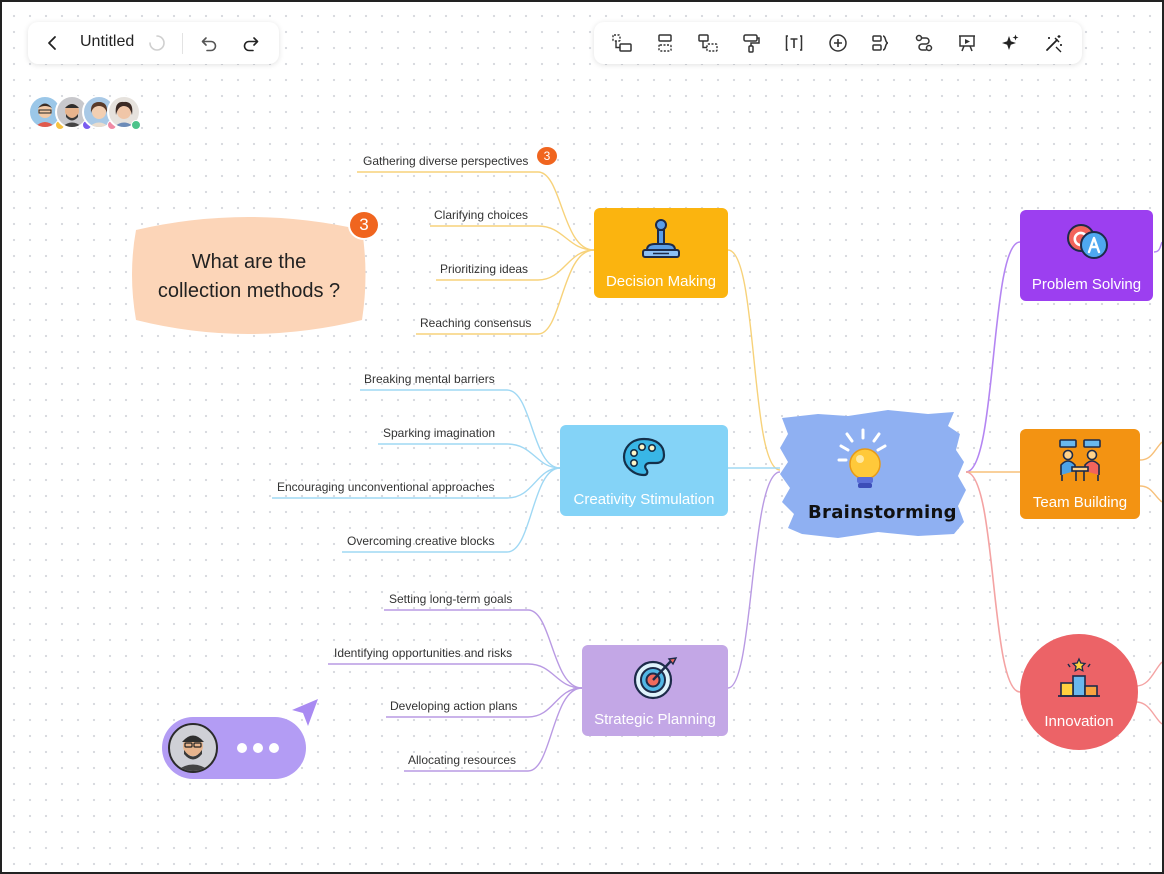  I want to click on undo-icon, so click(209, 43).